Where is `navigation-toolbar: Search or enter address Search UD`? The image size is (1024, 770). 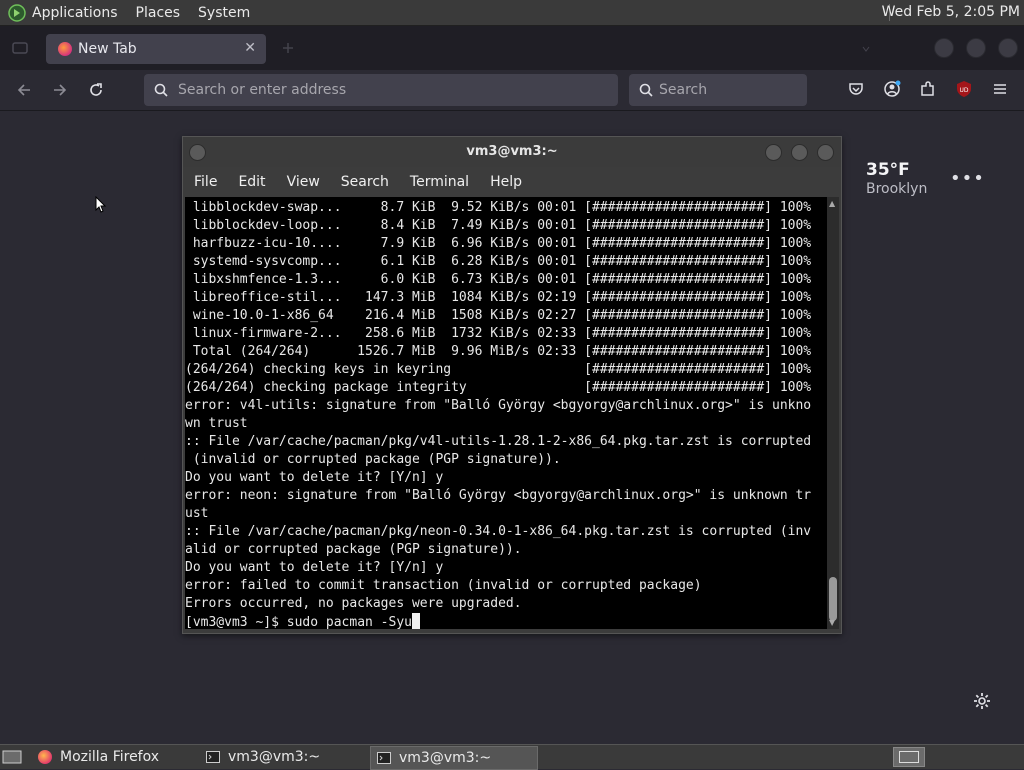
navigation-toolbar: Search or enter address Search UD is located at coordinates (512, 90).